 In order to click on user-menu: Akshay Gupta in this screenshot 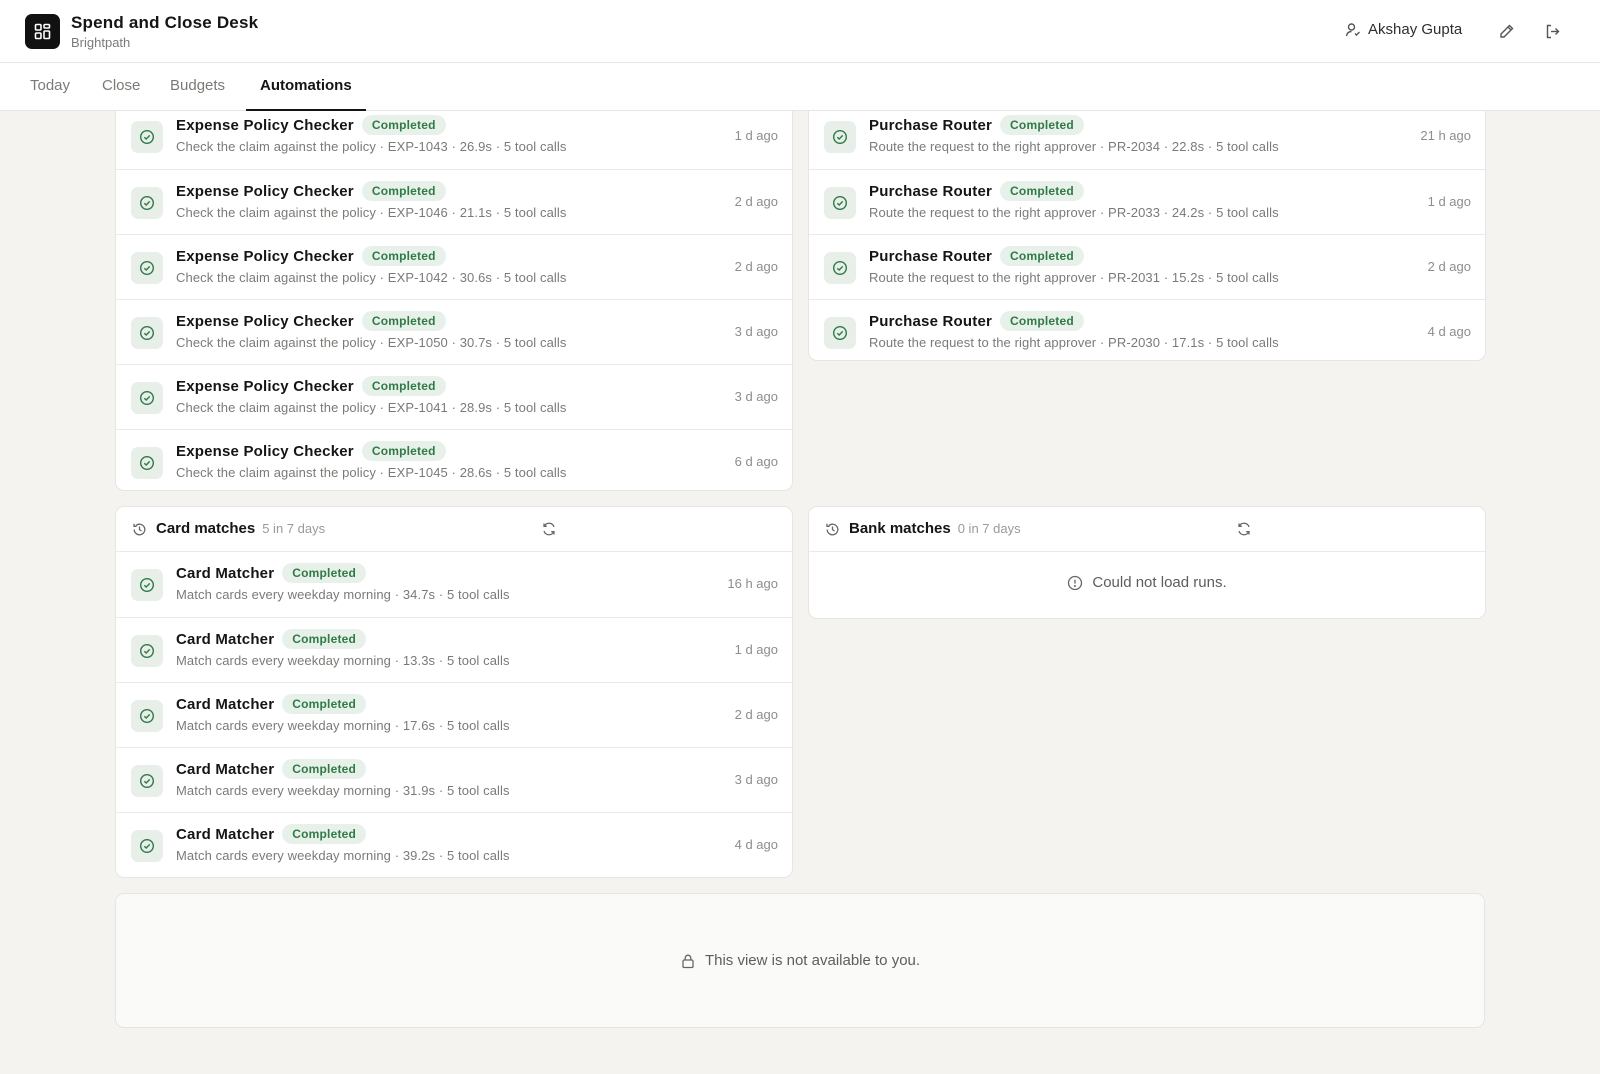, I will do `click(1403, 29)`.